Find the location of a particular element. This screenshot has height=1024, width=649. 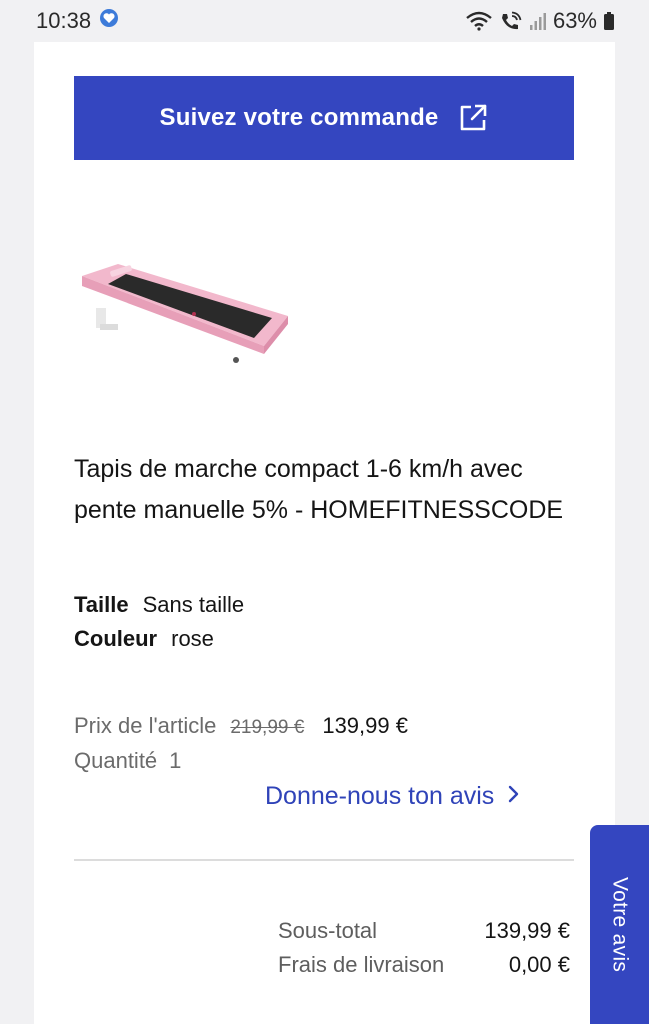

status-left: 10:38 is located at coordinates (77, 21).